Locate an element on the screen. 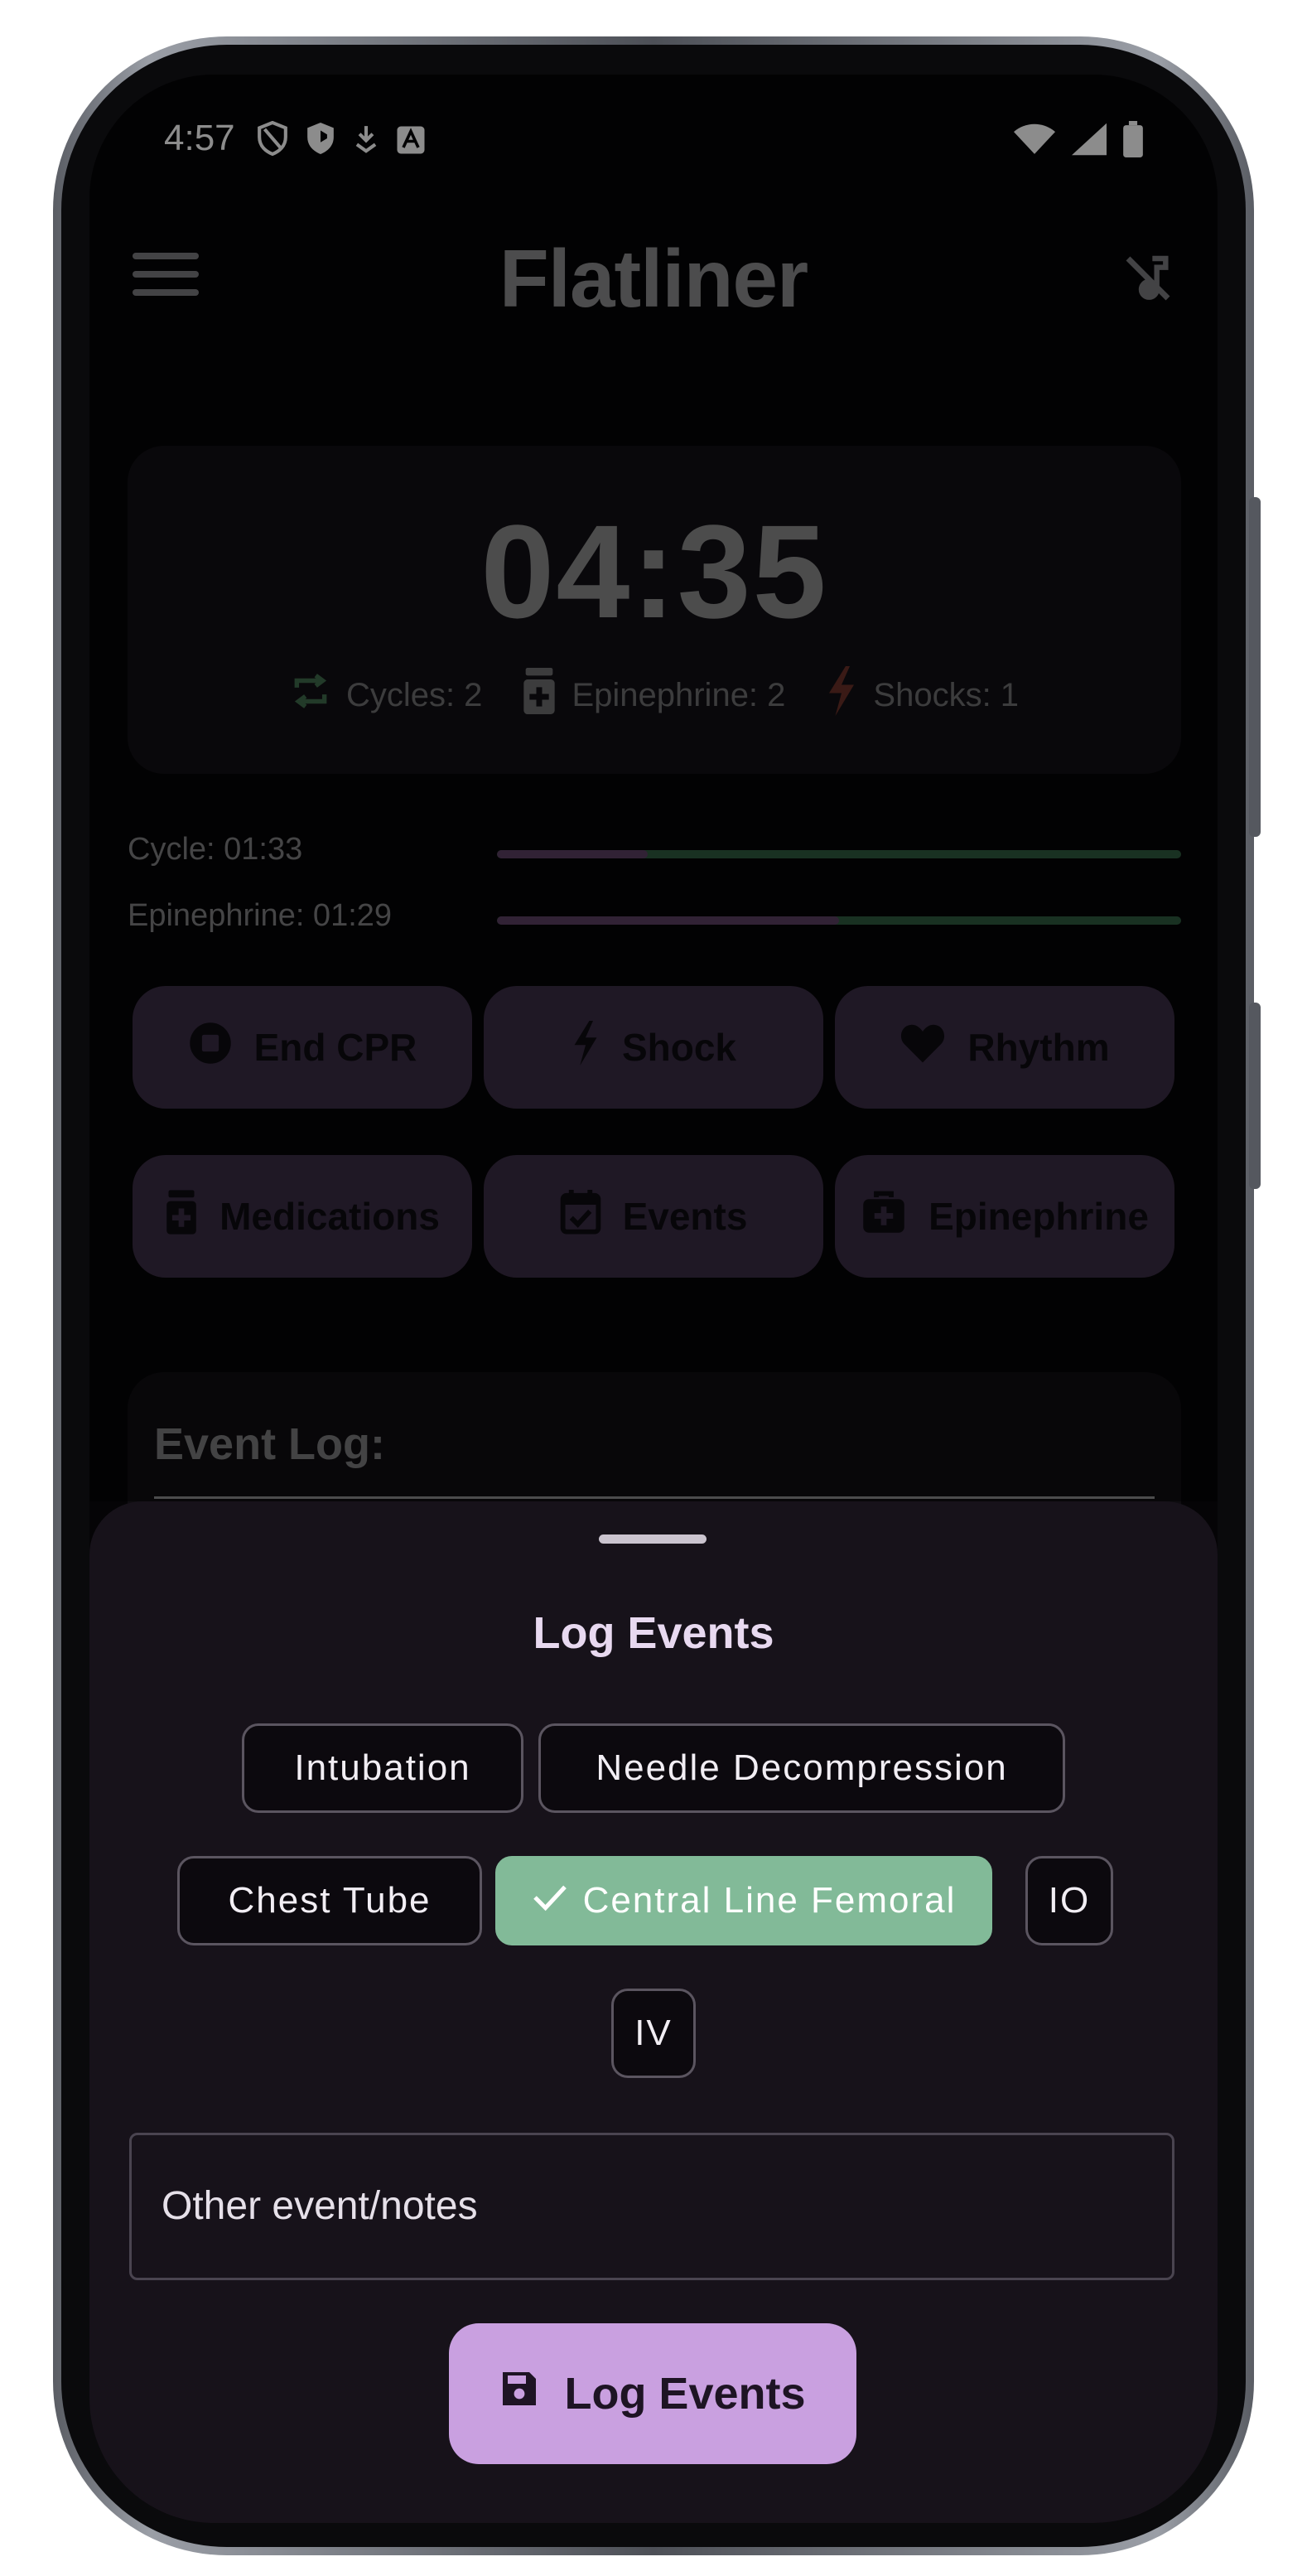  epinephrine-button: Epinephrine is located at coordinates (1004, 1216).